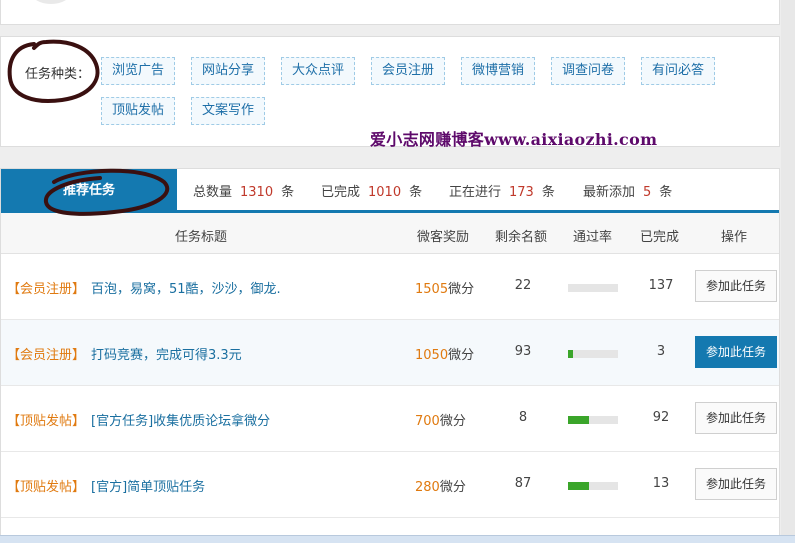 The image size is (795, 543). I want to click on row-remain: 87, so click(523, 483).